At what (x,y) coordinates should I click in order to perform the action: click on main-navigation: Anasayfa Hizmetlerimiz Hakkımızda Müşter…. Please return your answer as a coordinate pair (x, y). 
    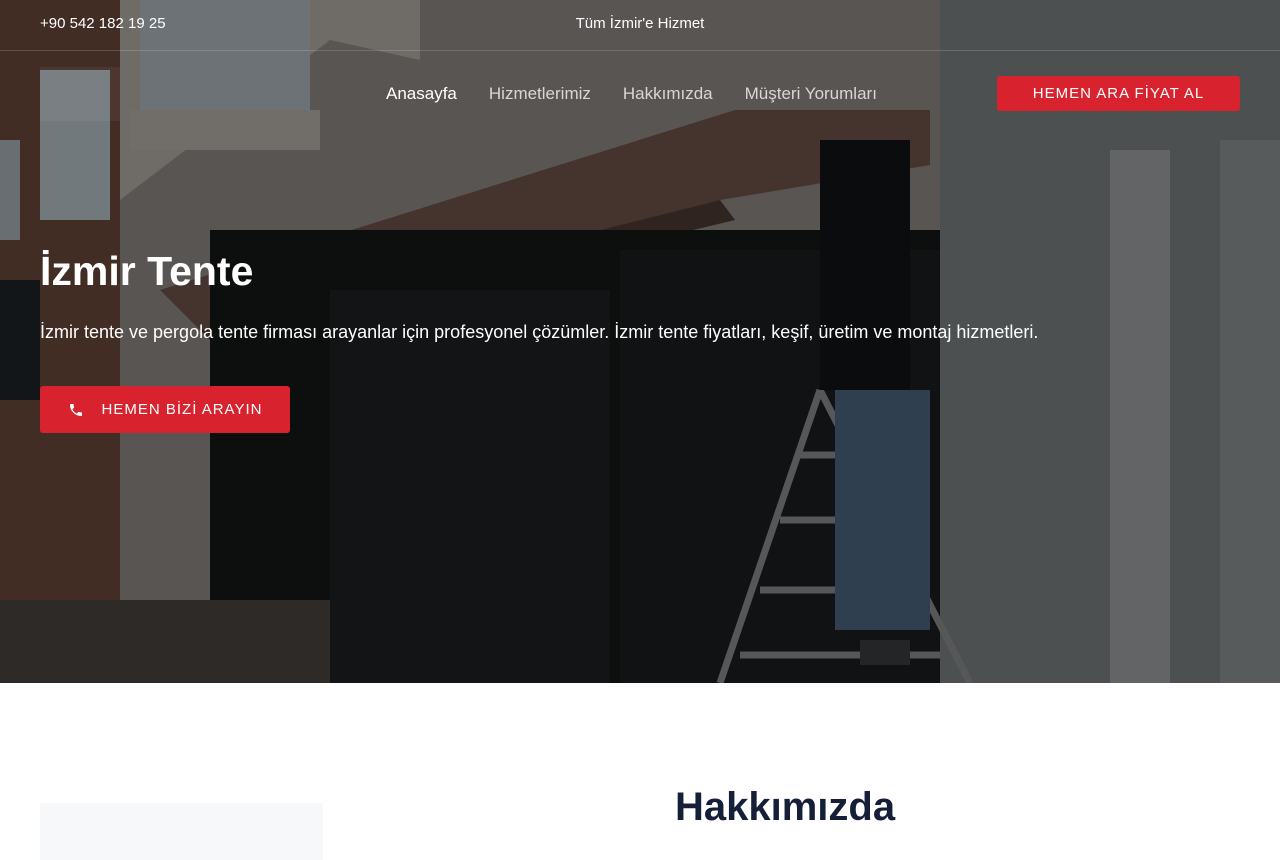
    Looking at the image, I should click on (640, 96).